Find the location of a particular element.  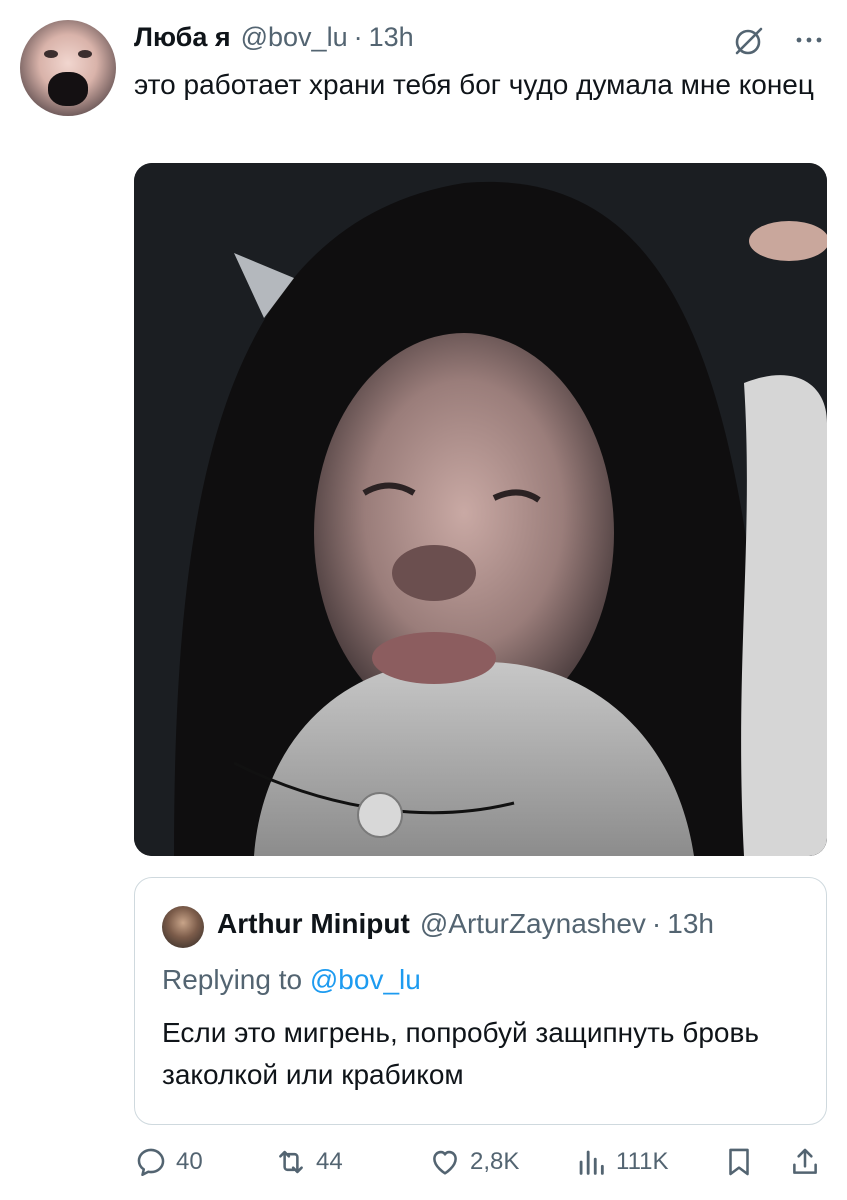

quoted-tweet-header: Arthur Miniput @ArturZaynashev · 13h is located at coordinates (465, 924).